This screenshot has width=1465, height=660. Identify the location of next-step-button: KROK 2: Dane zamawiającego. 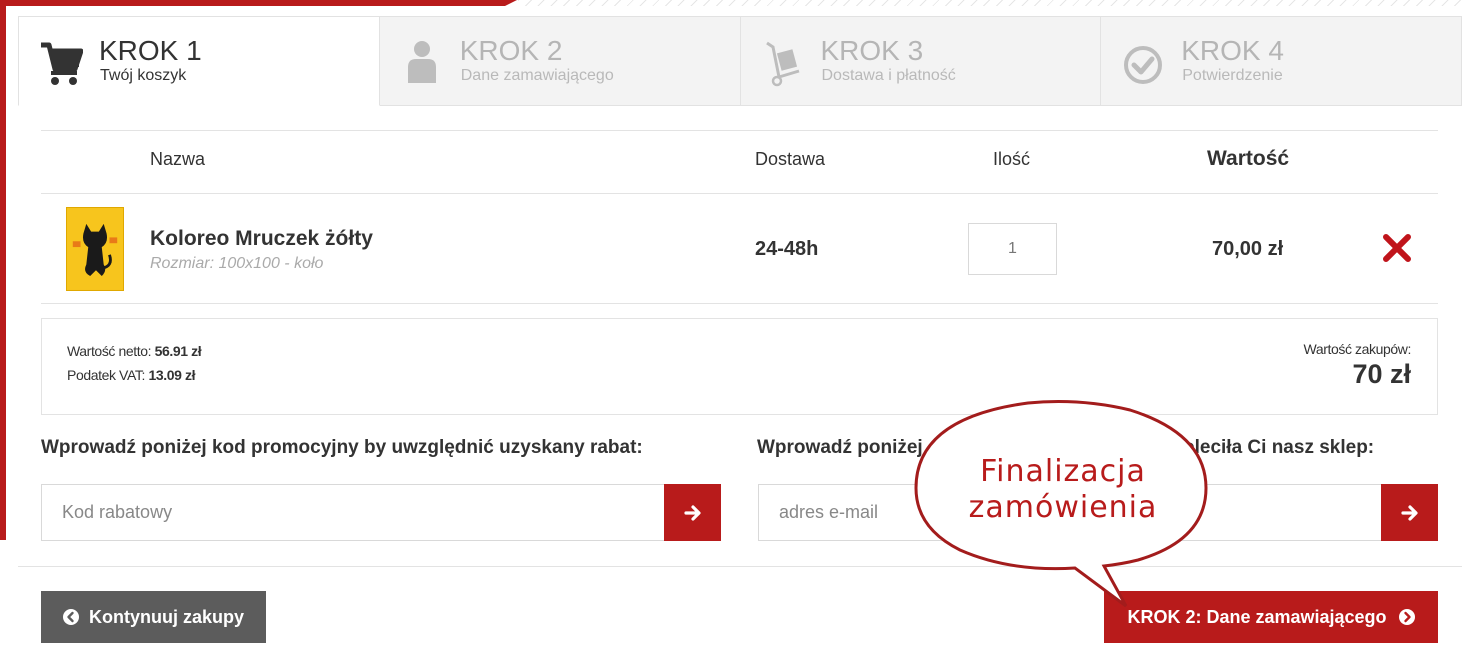
(1271, 617).